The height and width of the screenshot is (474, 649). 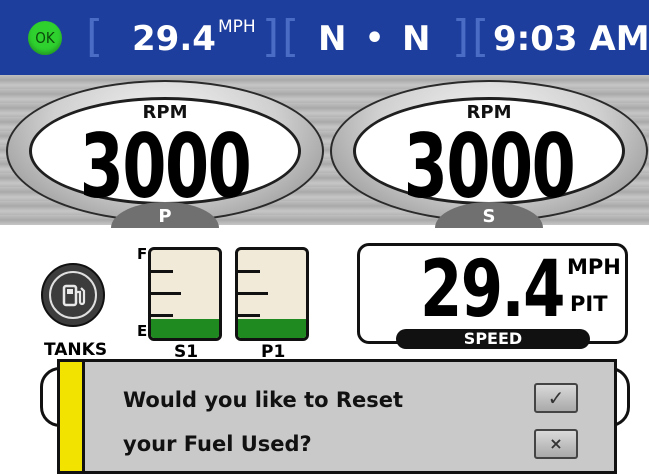 What do you see at coordinates (571, 39) in the screenshot?
I see `clock-time: 9:03 AM` at bounding box center [571, 39].